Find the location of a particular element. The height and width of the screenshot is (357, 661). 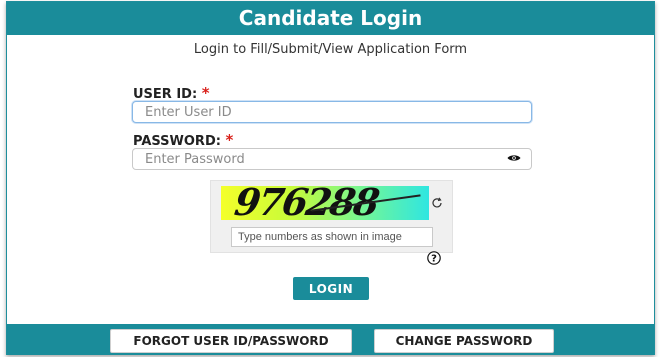

refresh-icon is located at coordinates (437, 203).